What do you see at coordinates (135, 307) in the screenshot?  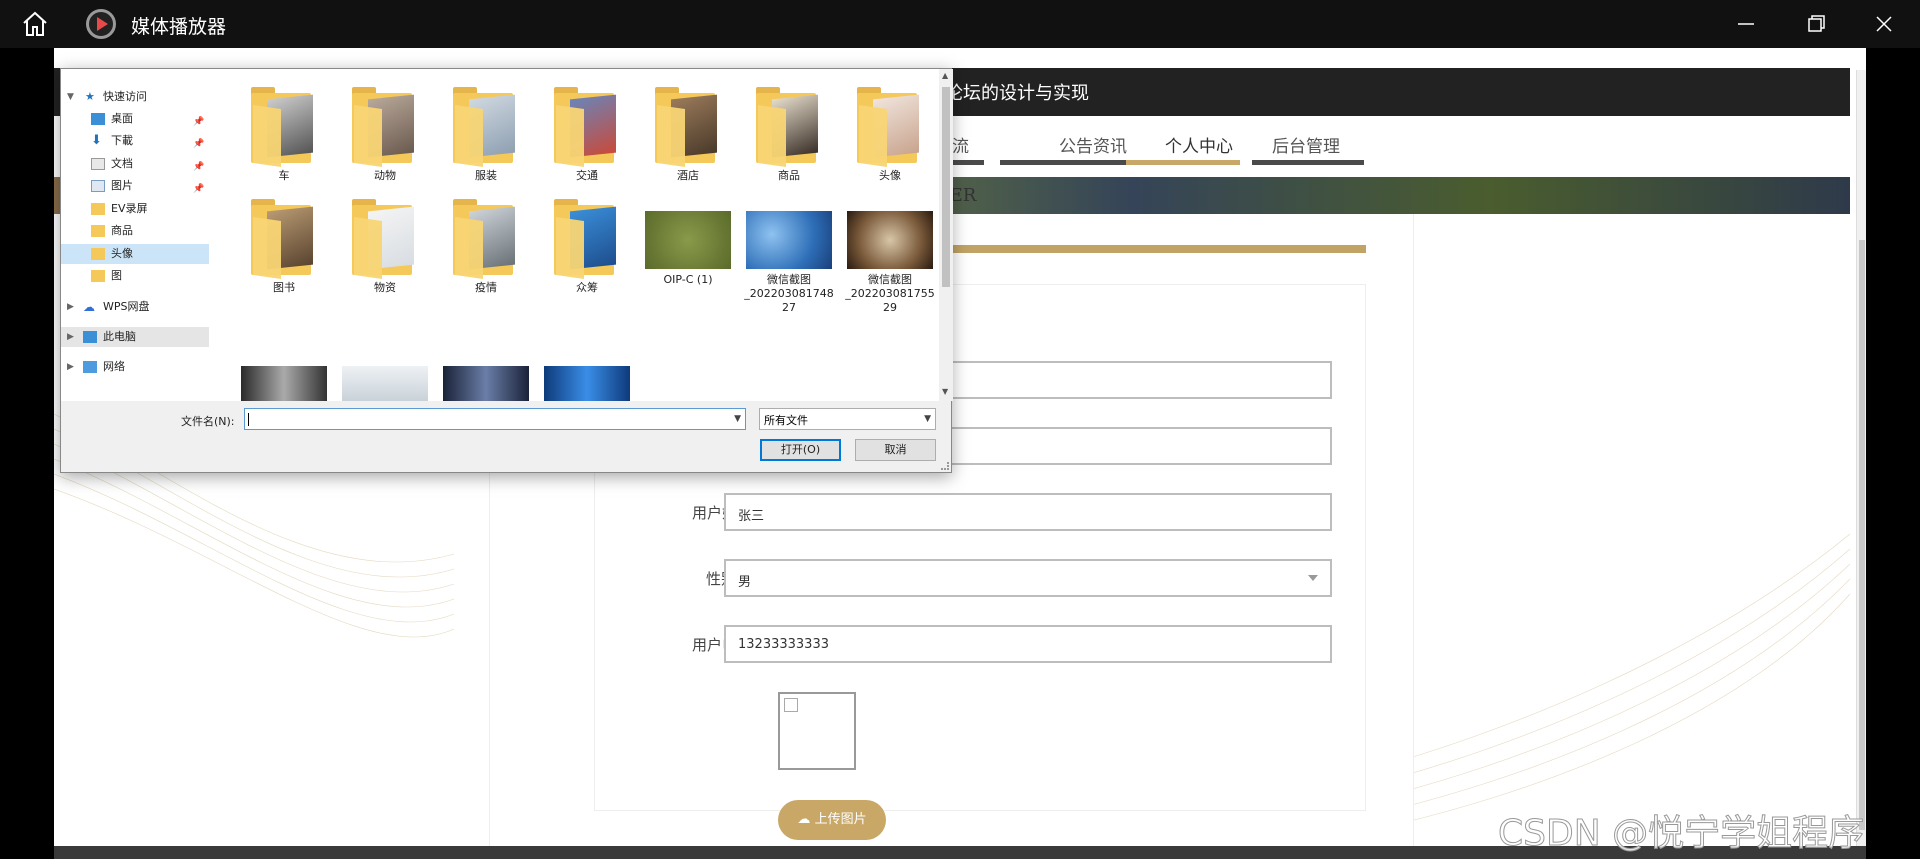 I see `tree-item-wps: ▶ ☁ WPS网盘` at bounding box center [135, 307].